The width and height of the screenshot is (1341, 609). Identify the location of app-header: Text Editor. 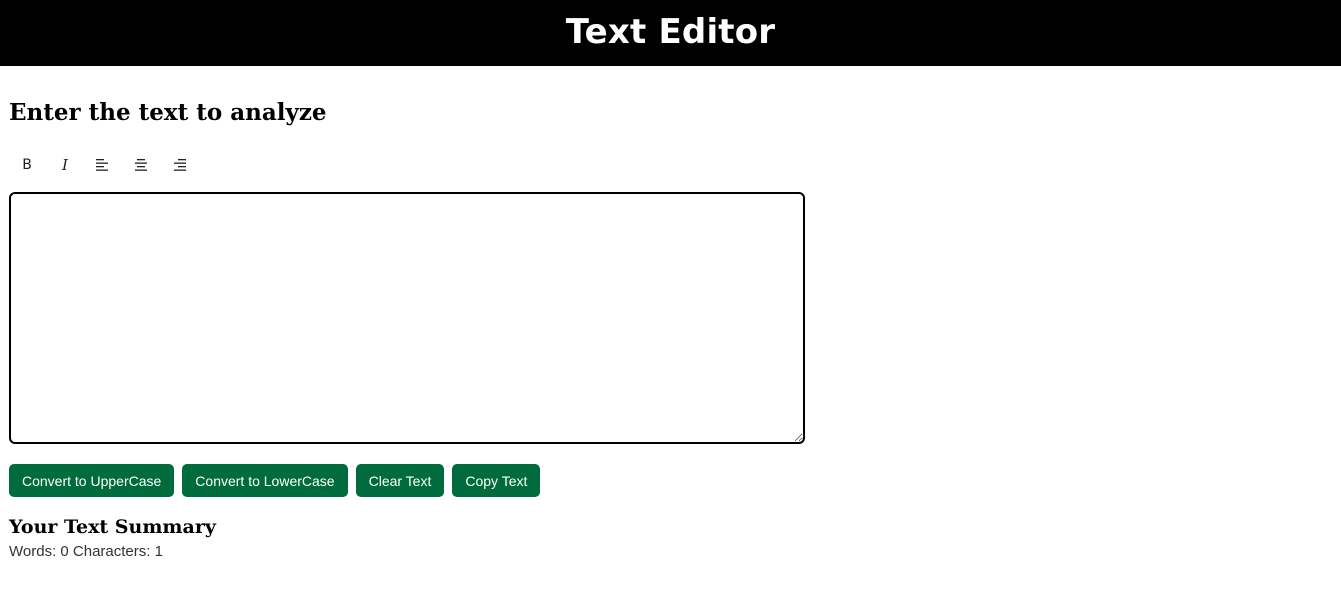
(670, 33).